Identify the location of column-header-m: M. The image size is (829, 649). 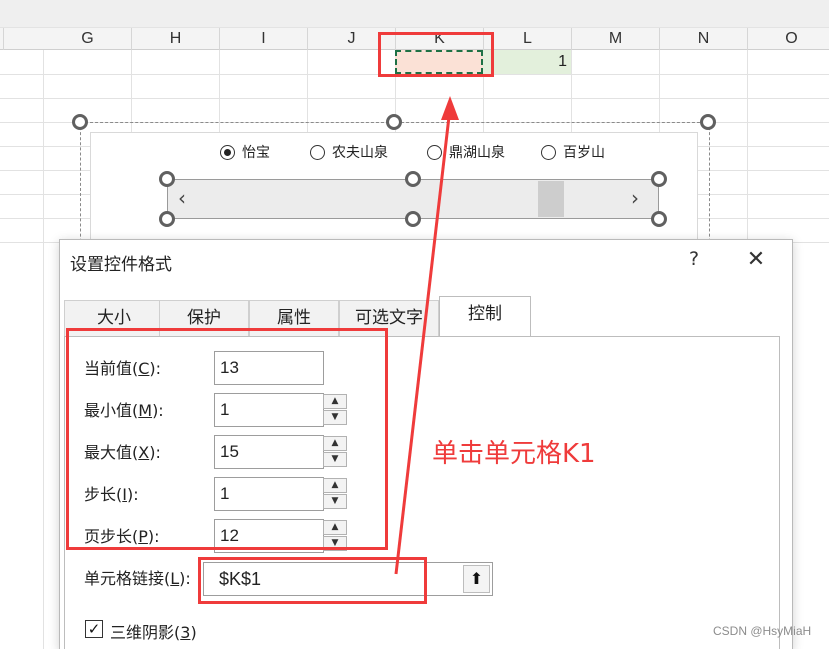
(616, 39).